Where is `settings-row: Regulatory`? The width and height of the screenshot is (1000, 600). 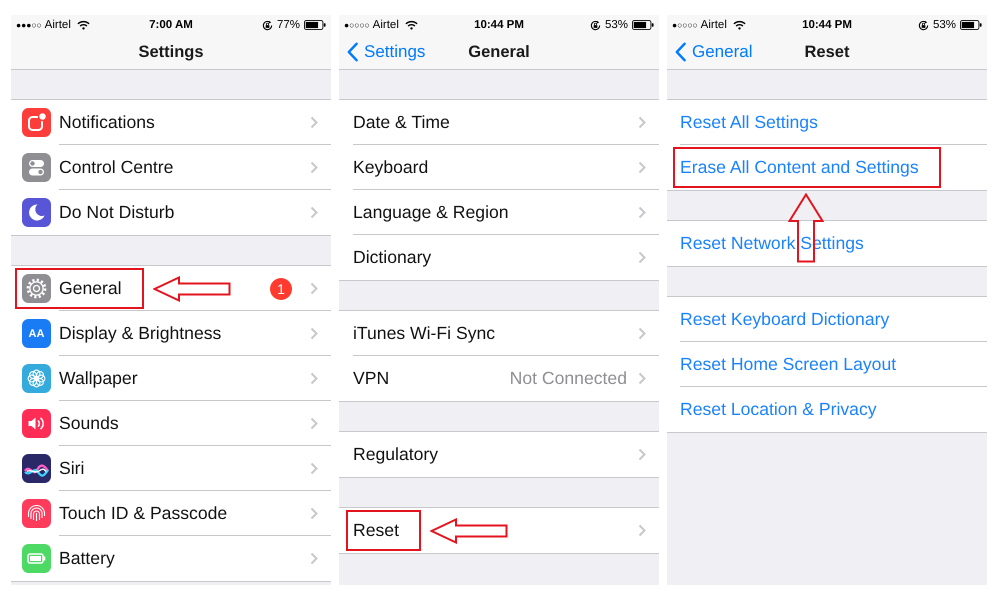
settings-row: Regulatory is located at coordinates (499, 454).